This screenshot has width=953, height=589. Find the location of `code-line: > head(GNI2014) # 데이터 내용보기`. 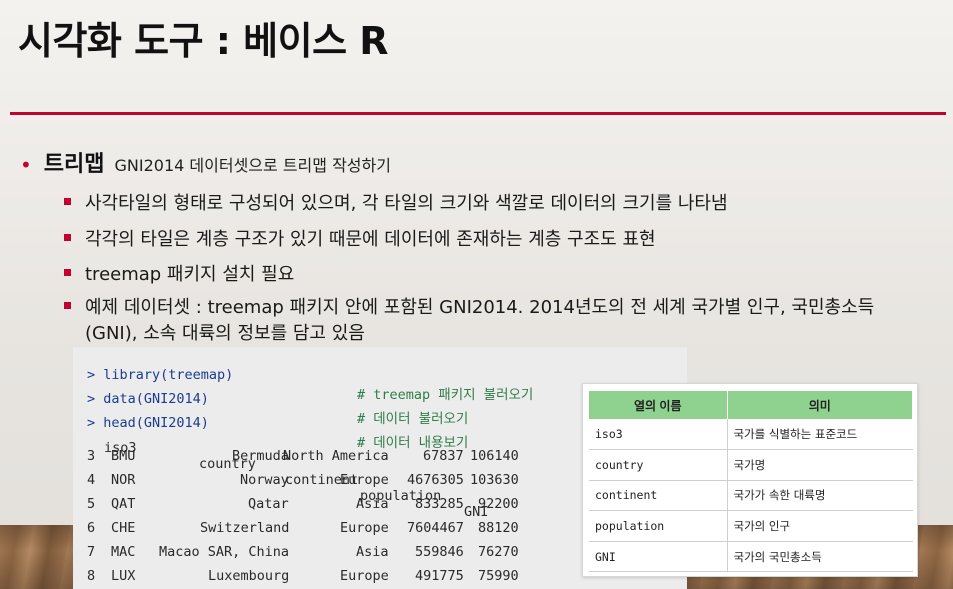

code-line: > head(GNI2014) # 데이터 내용보기 is located at coordinates (277, 425).